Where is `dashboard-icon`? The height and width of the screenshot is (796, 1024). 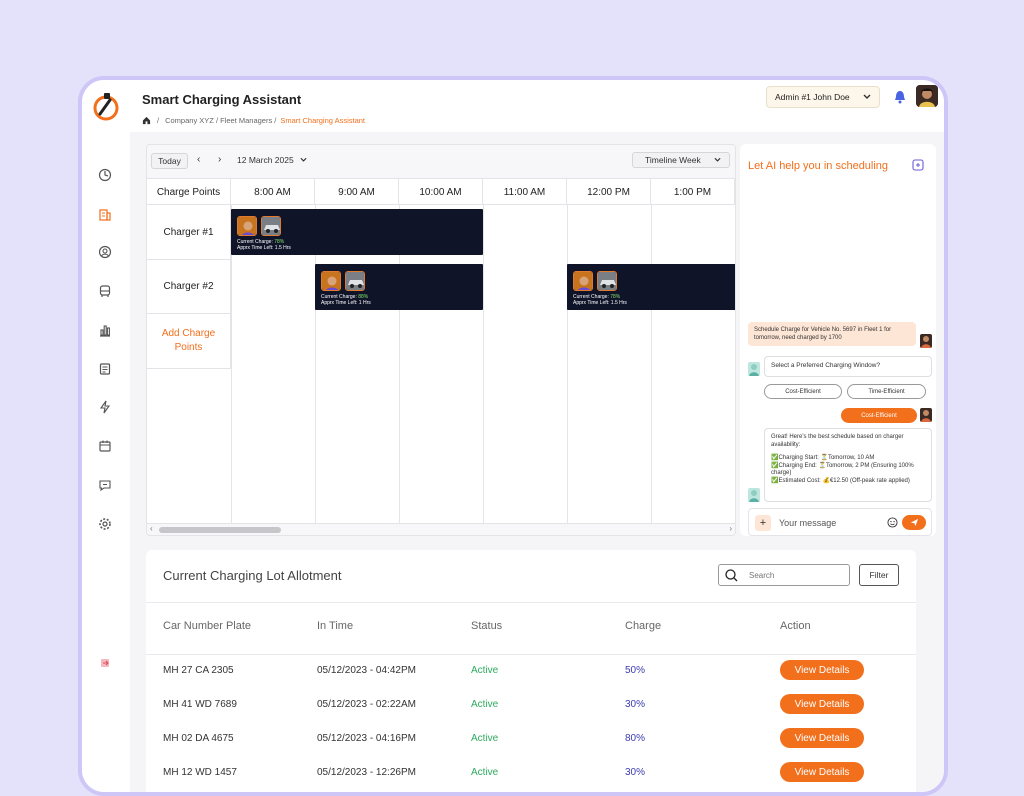
dashboard-icon is located at coordinates (105, 175).